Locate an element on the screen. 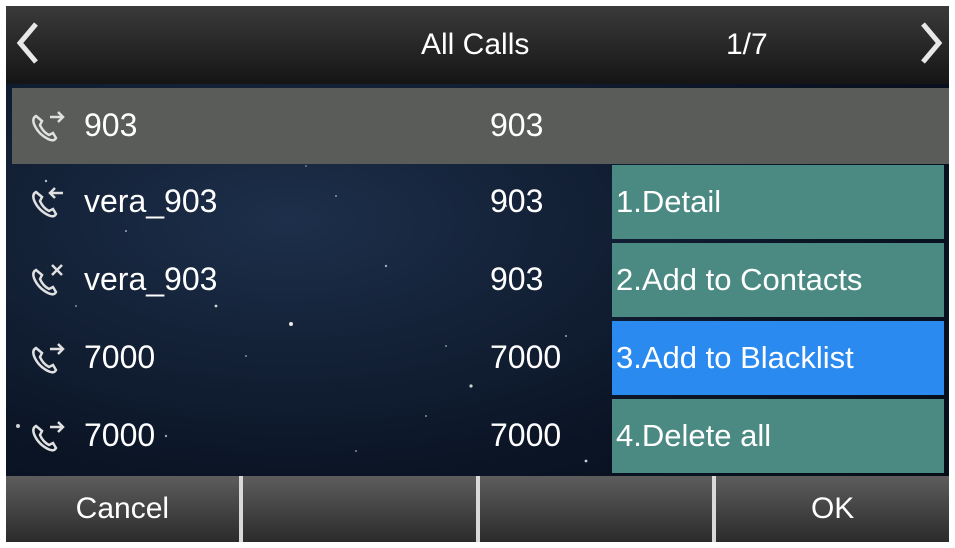 The width and height of the screenshot is (955, 548). menu-item-detail: 1.Detail is located at coordinates (778, 202).